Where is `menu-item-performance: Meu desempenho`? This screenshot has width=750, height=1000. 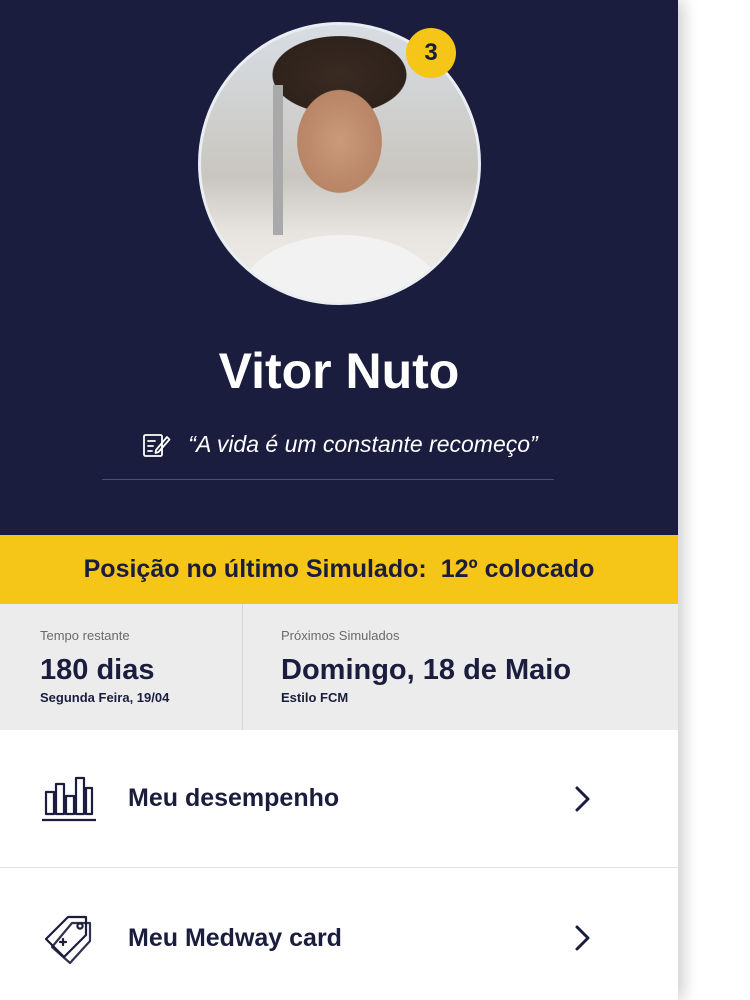
menu-item-performance: Meu desempenho is located at coordinates (339, 799).